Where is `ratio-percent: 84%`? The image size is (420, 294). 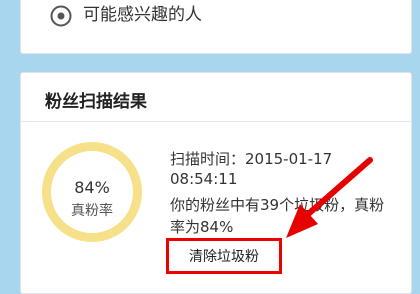
ratio-percent: 84% is located at coordinates (92, 187).